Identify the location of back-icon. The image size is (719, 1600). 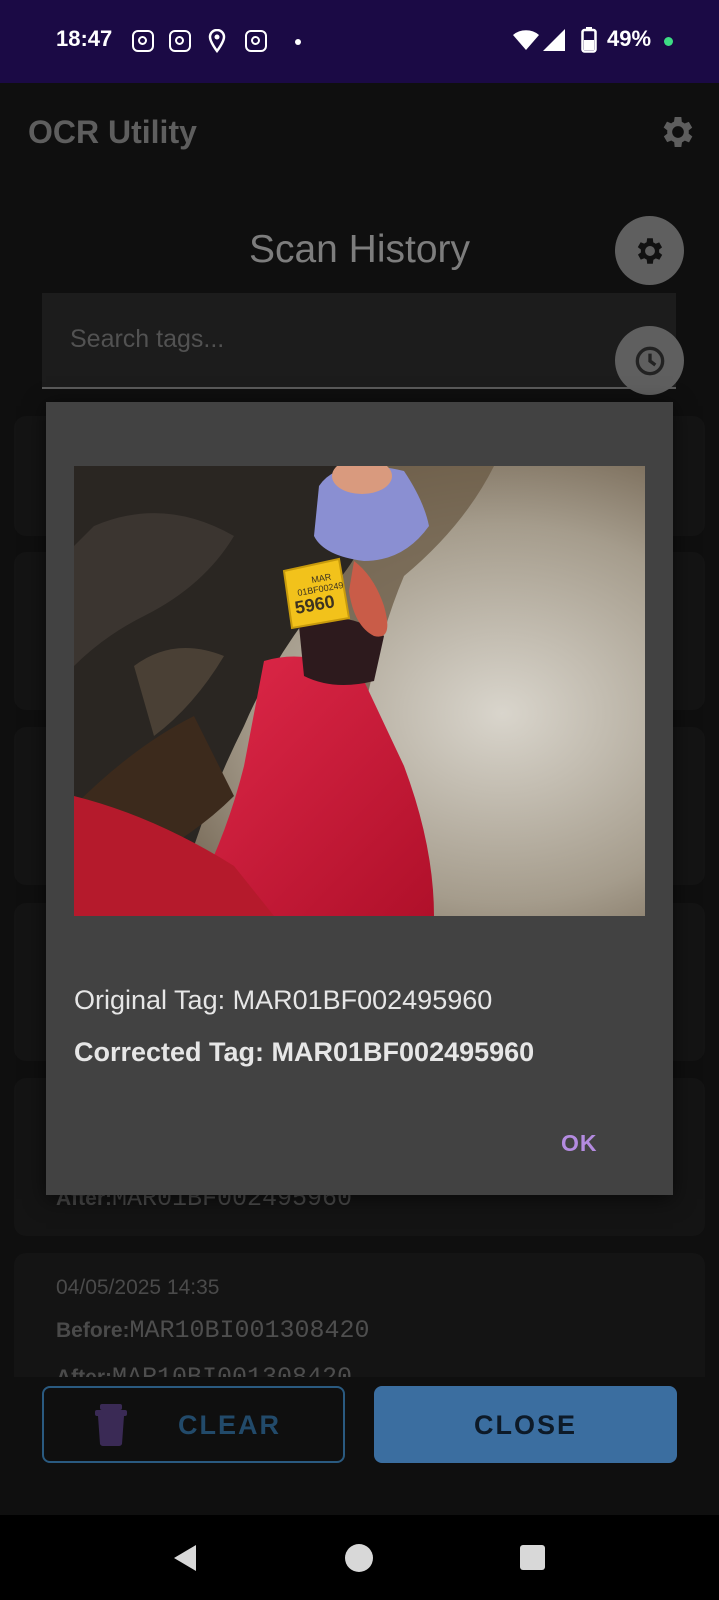
(185, 1558).